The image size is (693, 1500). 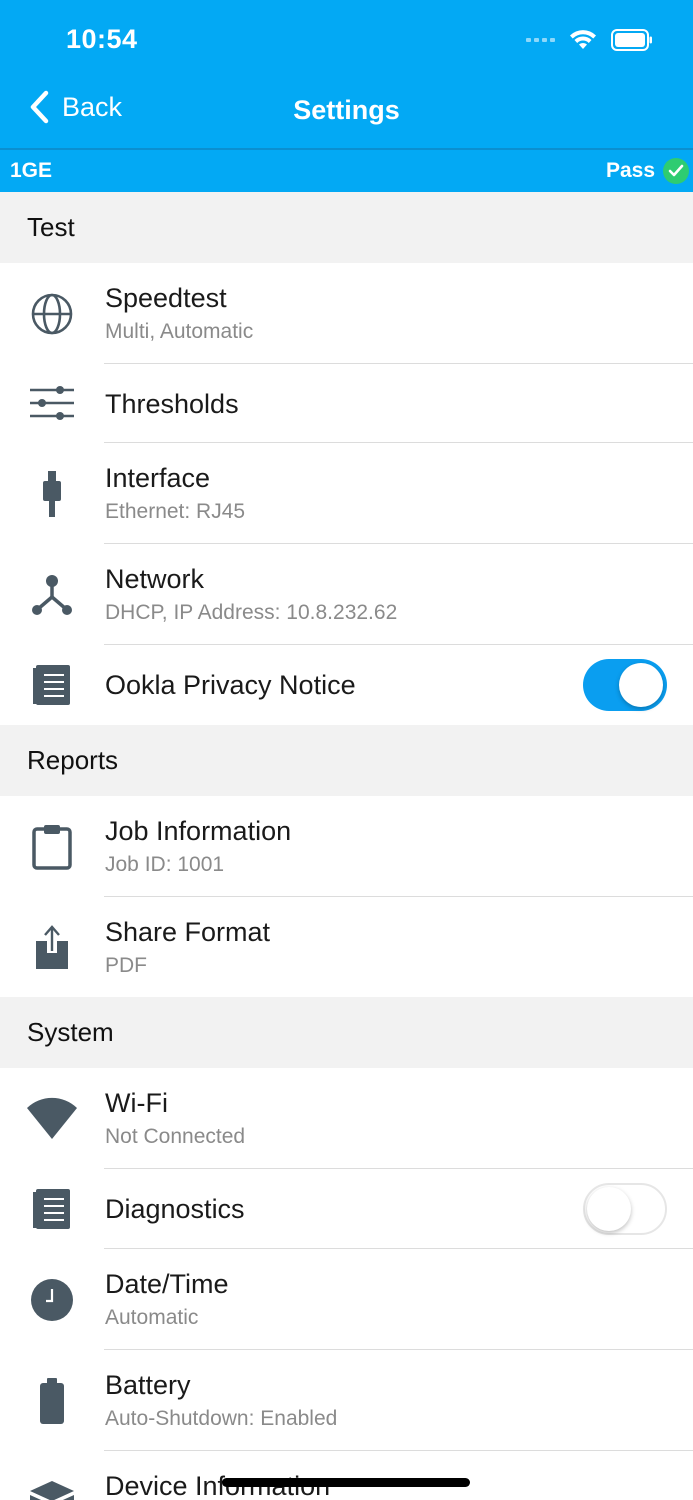 I want to click on row-subtitle: Job ID: 1001, so click(x=165, y=864).